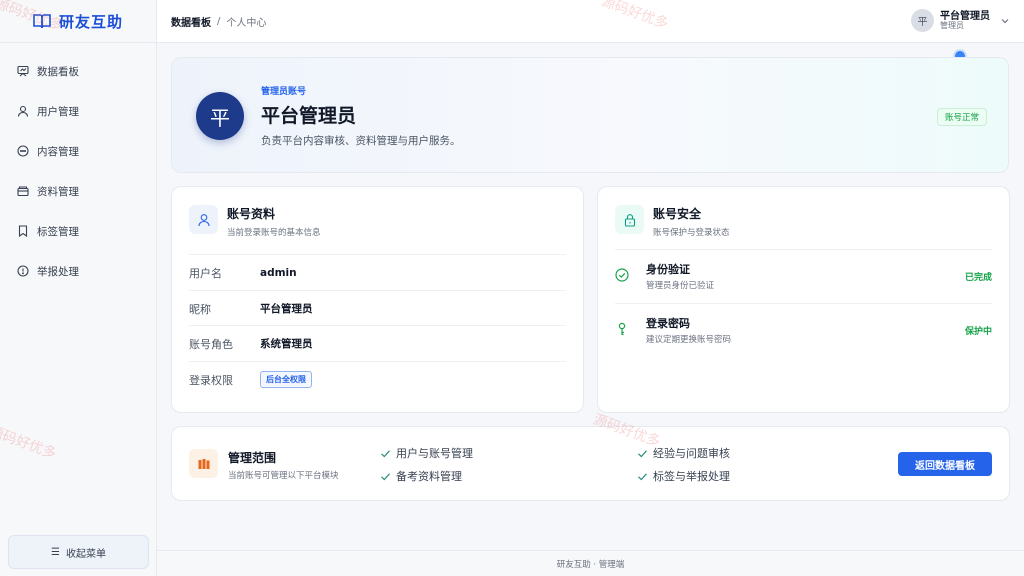 Image resolution: width=1024 pixels, height=576 pixels. Describe the element at coordinates (961, 117) in the screenshot. I see `status-badge: 账号正常` at that location.